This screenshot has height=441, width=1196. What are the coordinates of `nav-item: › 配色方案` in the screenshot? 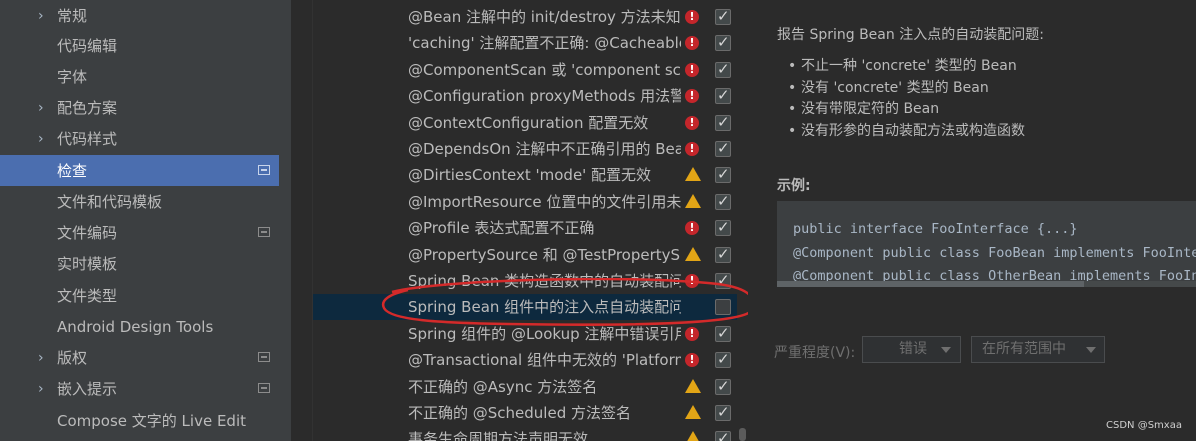 It's located at (145, 107).